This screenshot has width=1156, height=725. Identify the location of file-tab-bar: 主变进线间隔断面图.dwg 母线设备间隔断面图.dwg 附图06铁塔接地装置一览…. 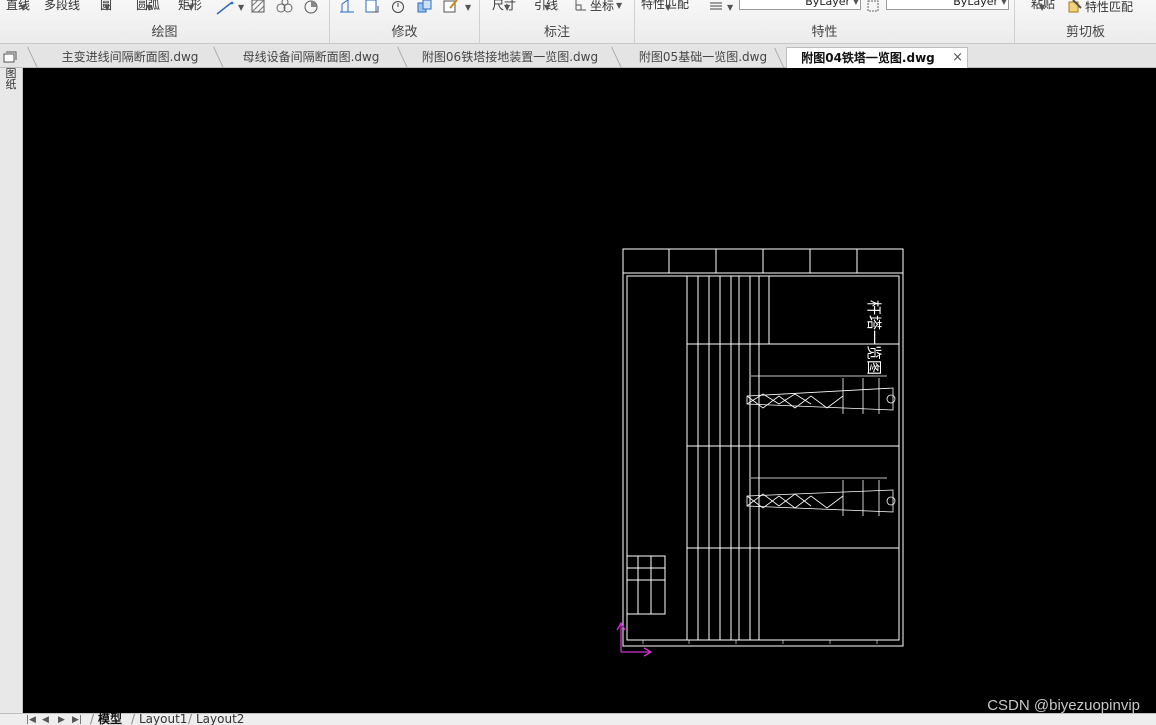
(578, 56).